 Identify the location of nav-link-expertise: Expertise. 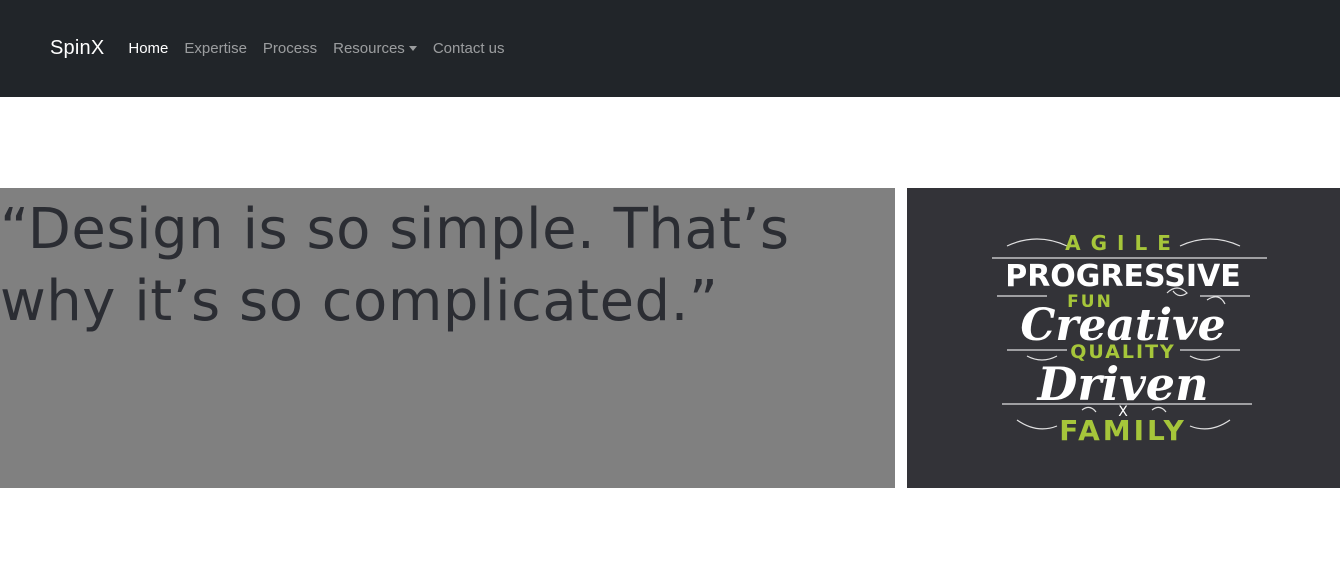
(215, 48).